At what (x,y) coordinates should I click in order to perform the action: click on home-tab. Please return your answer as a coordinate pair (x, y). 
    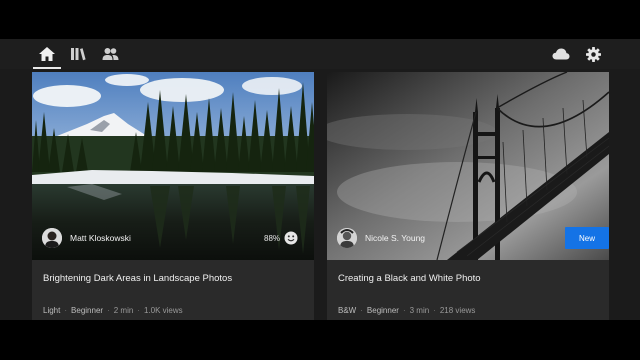
    Looking at the image, I should click on (47, 54).